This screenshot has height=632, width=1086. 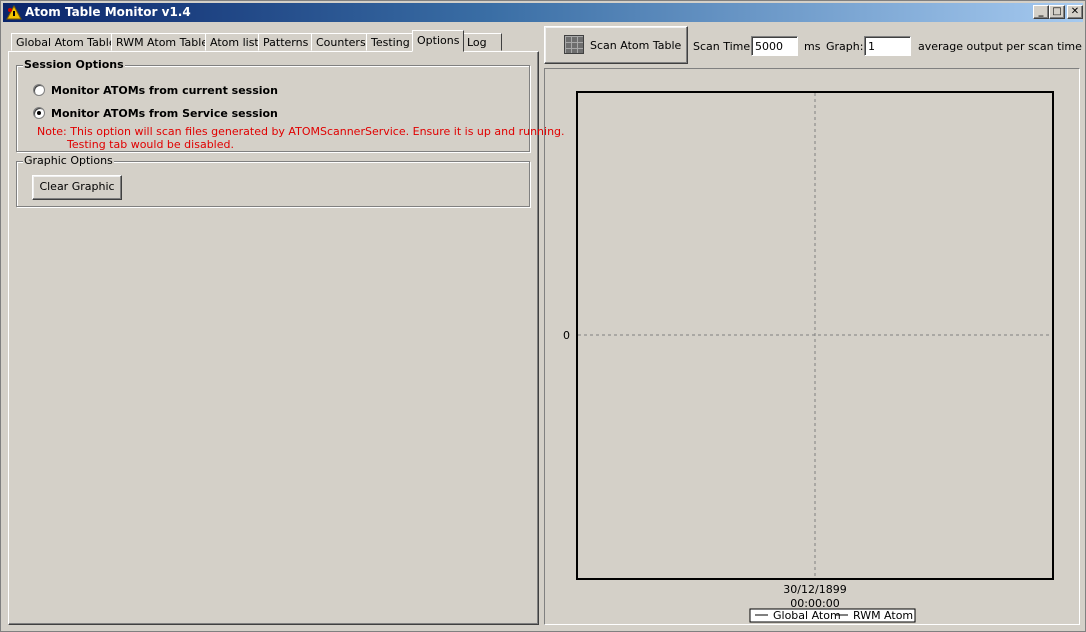 What do you see at coordinates (273, 180) in the screenshot?
I see `graphic-options-group: Graphic Options Clear Graphic` at bounding box center [273, 180].